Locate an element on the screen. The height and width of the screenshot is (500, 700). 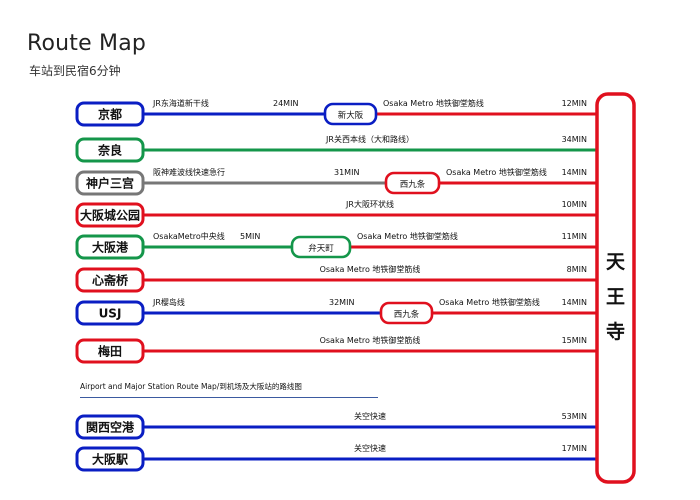
origin-station-label: 大阪駅 is located at coordinates (110, 459).